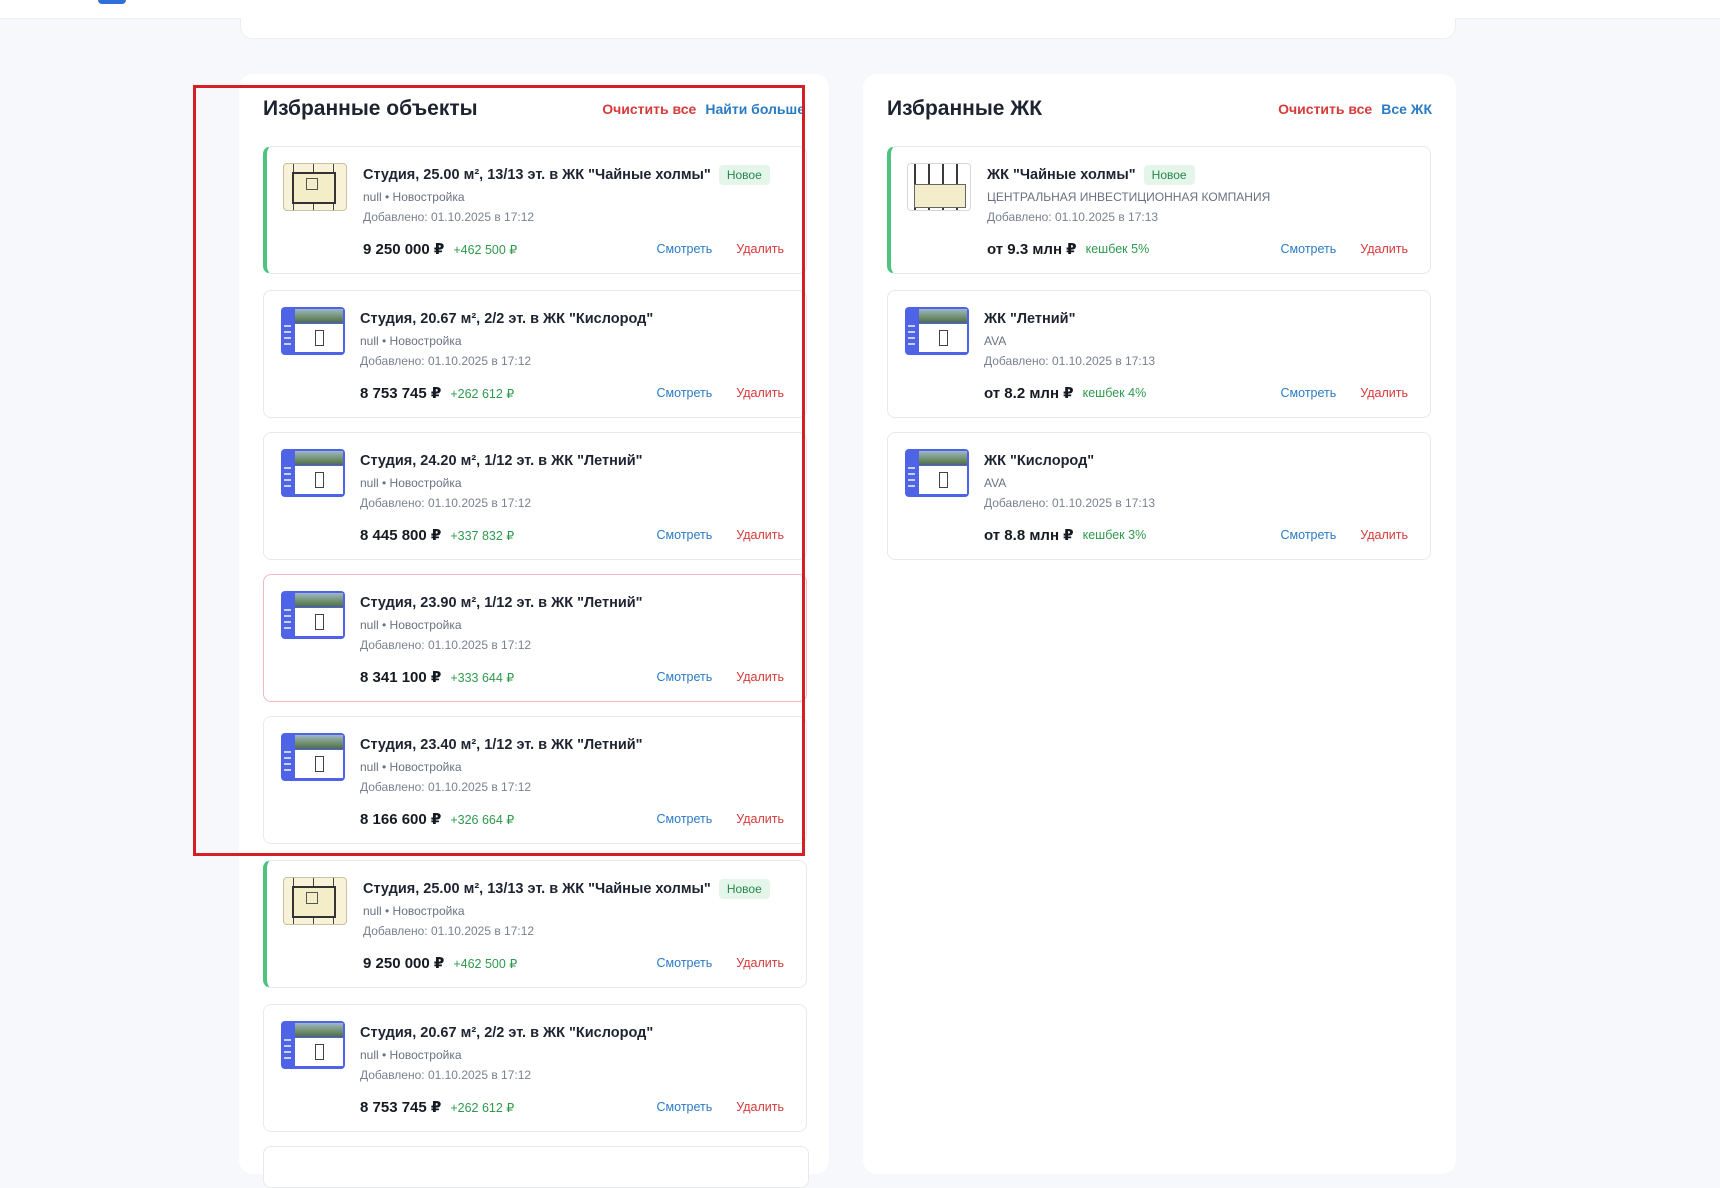 The width and height of the screenshot is (1720, 1188). Describe the element at coordinates (482, 819) in the screenshot. I see `price-delta: +326 664 ₽` at that location.